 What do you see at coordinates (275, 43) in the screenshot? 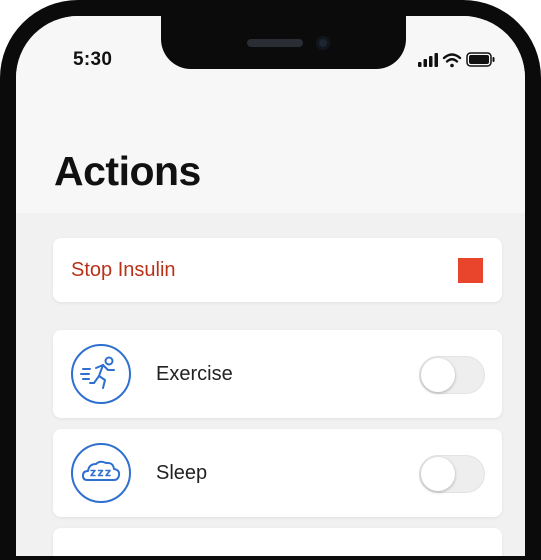
I see `speaker-grille` at bounding box center [275, 43].